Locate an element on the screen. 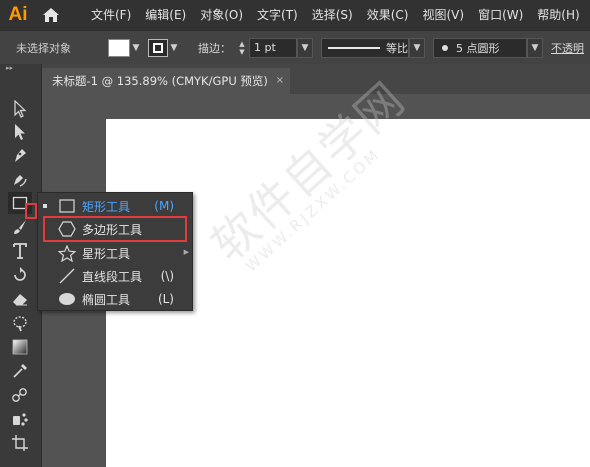 Image resolution: width=590 pixels, height=467 pixels. menu-help: 帮助(H) is located at coordinates (558, 15).